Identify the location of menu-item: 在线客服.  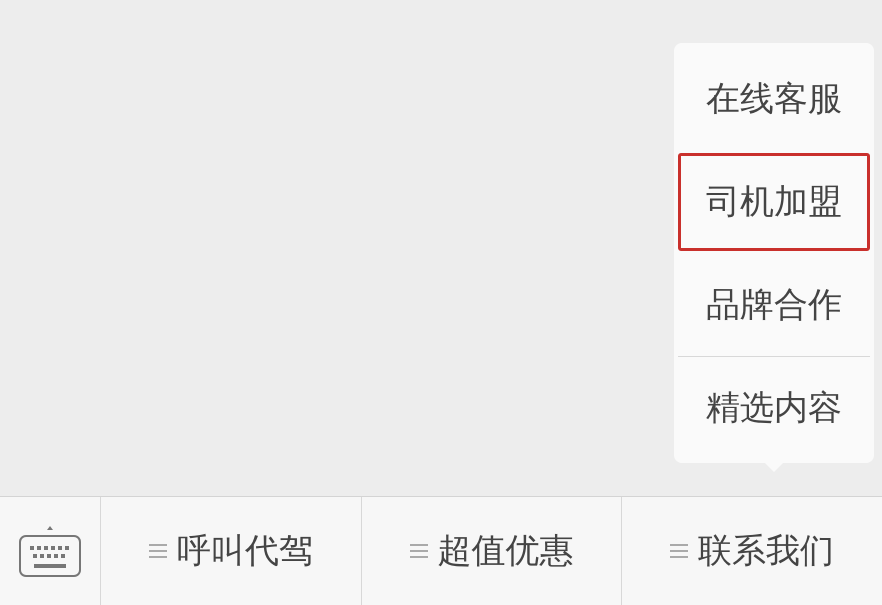
(774, 99).